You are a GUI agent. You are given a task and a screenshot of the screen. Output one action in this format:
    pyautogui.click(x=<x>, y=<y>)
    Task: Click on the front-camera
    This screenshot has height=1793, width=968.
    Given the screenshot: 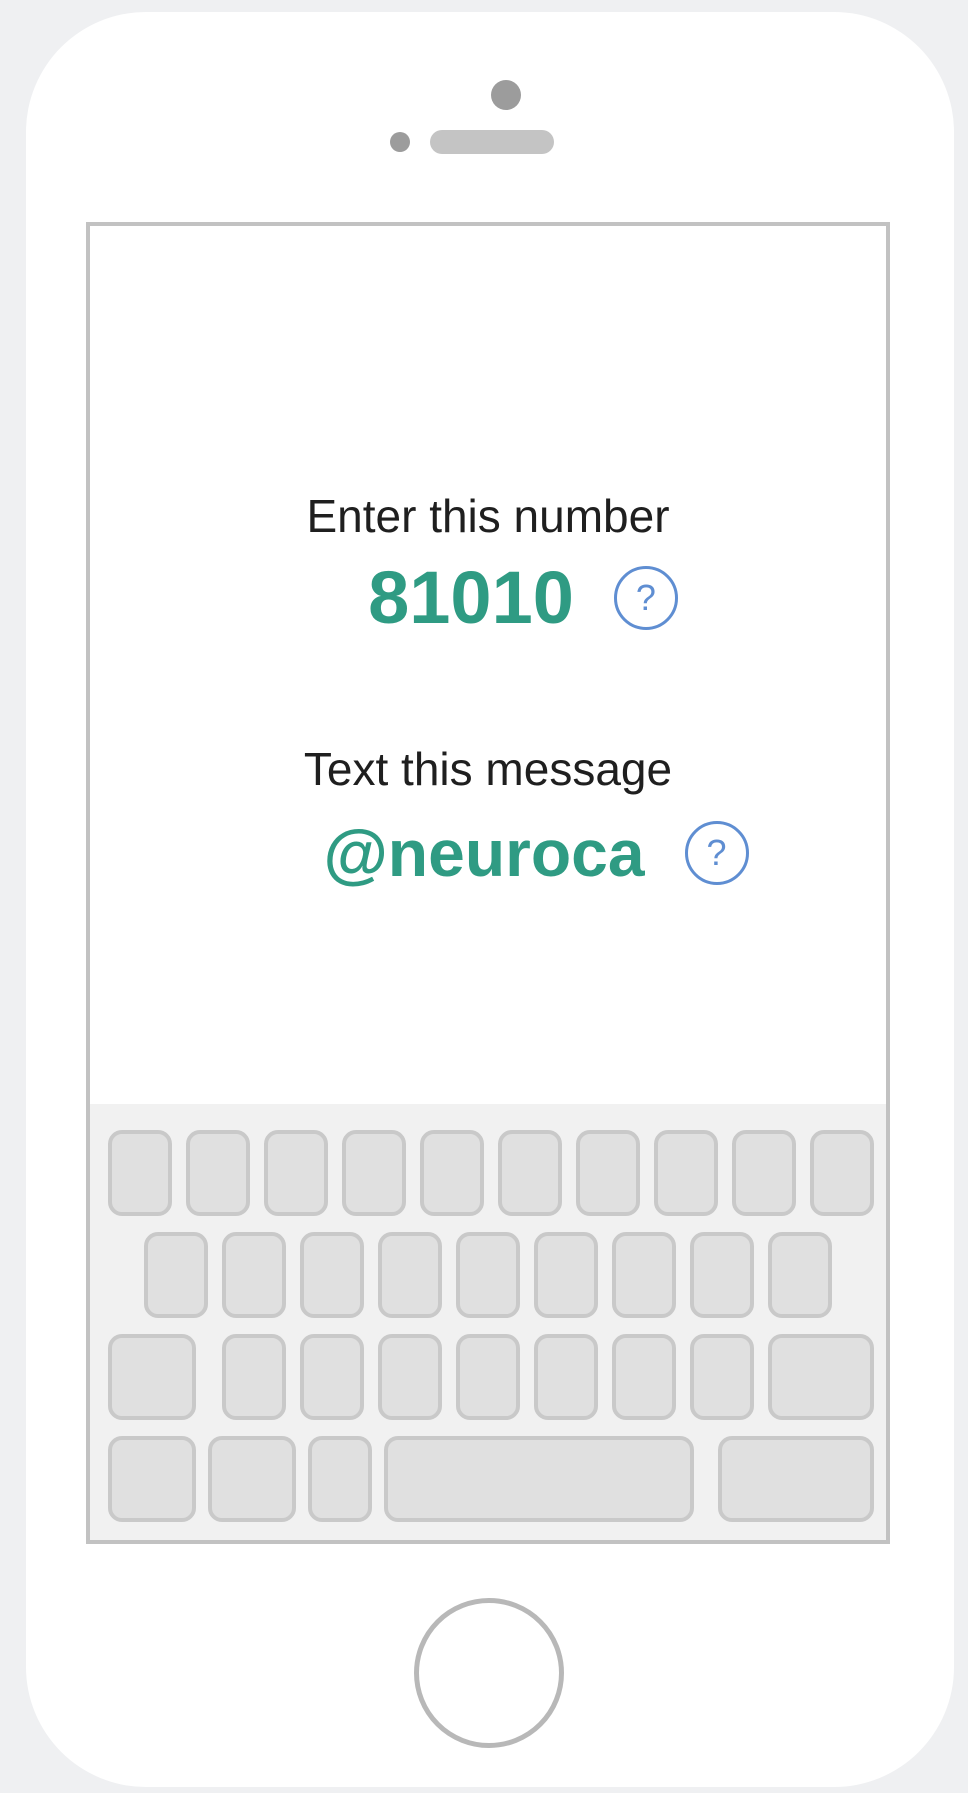 What is the action you would take?
    pyautogui.click(x=506, y=95)
    